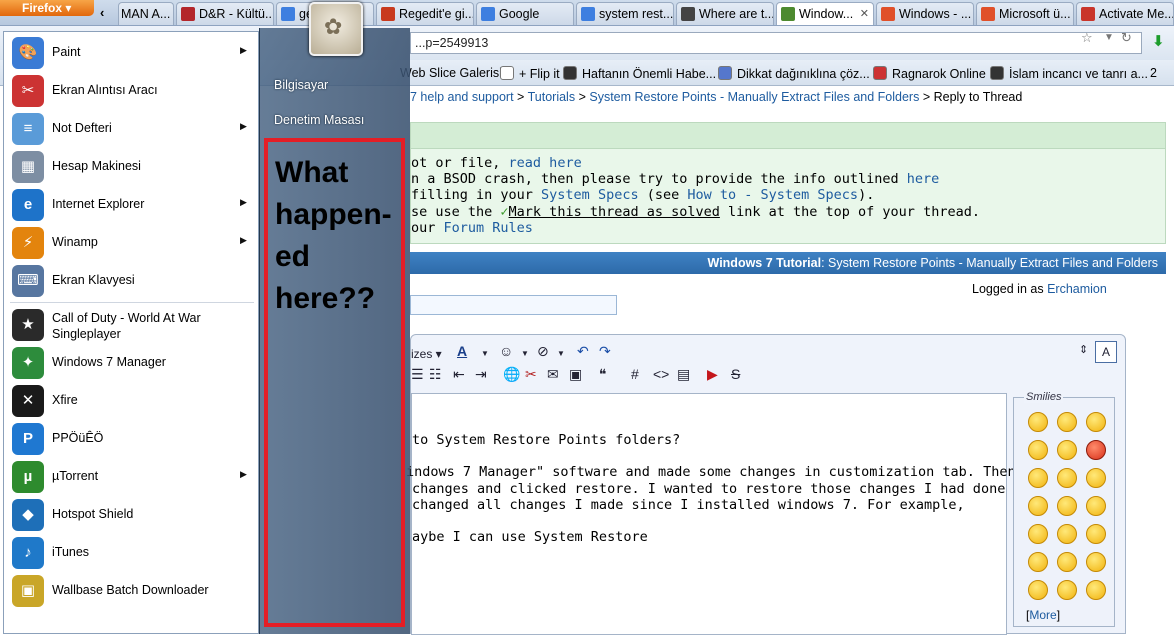 The image size is (1174, 635). Describe the element at coordinates (776, 43) in the screenshot. I see `url-input: ...p=2549913` at that location.